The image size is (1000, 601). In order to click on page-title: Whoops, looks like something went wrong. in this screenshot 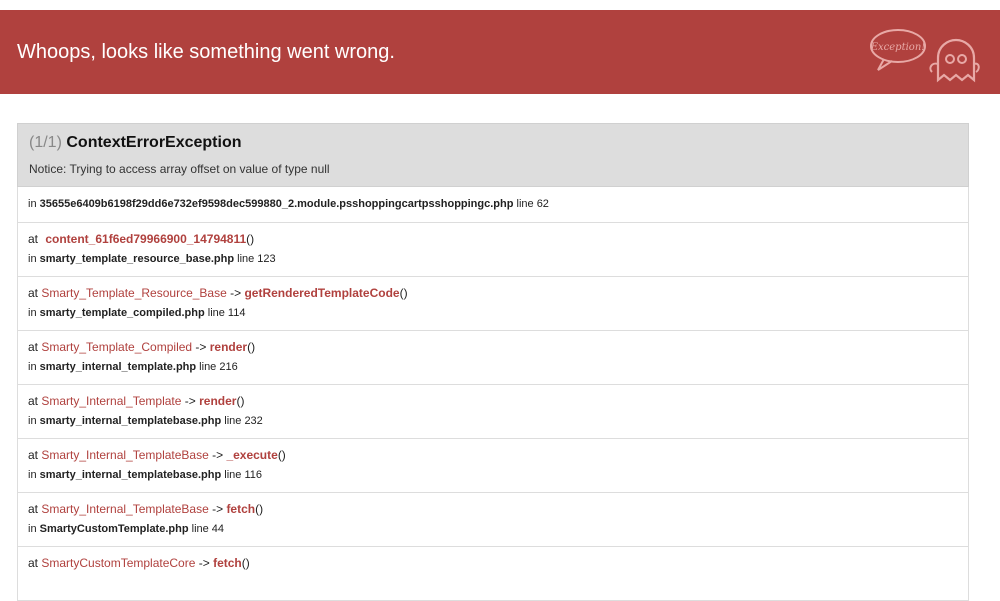, I will do `click(206, 52)`.